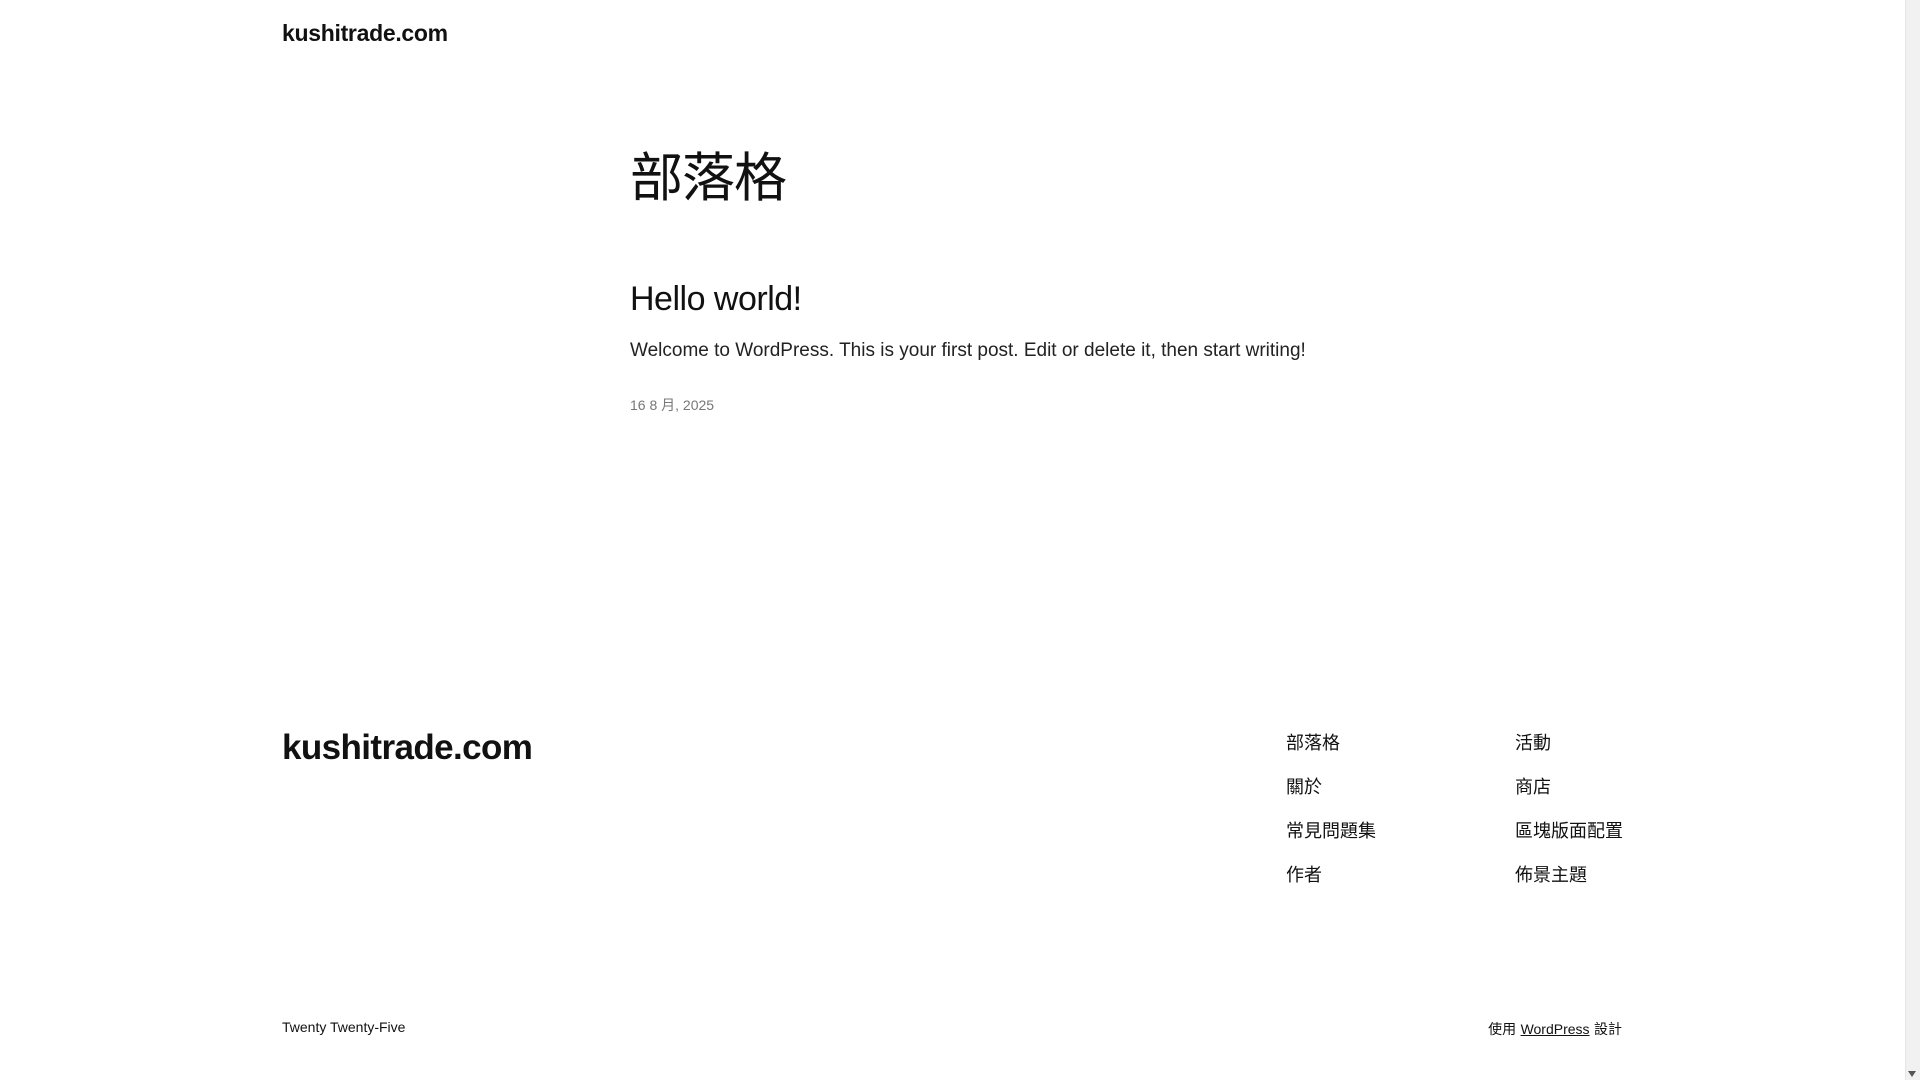 The image size is (1920, 1080). I want to click on wordpress-link: WordPress, so click(1555, 1029).